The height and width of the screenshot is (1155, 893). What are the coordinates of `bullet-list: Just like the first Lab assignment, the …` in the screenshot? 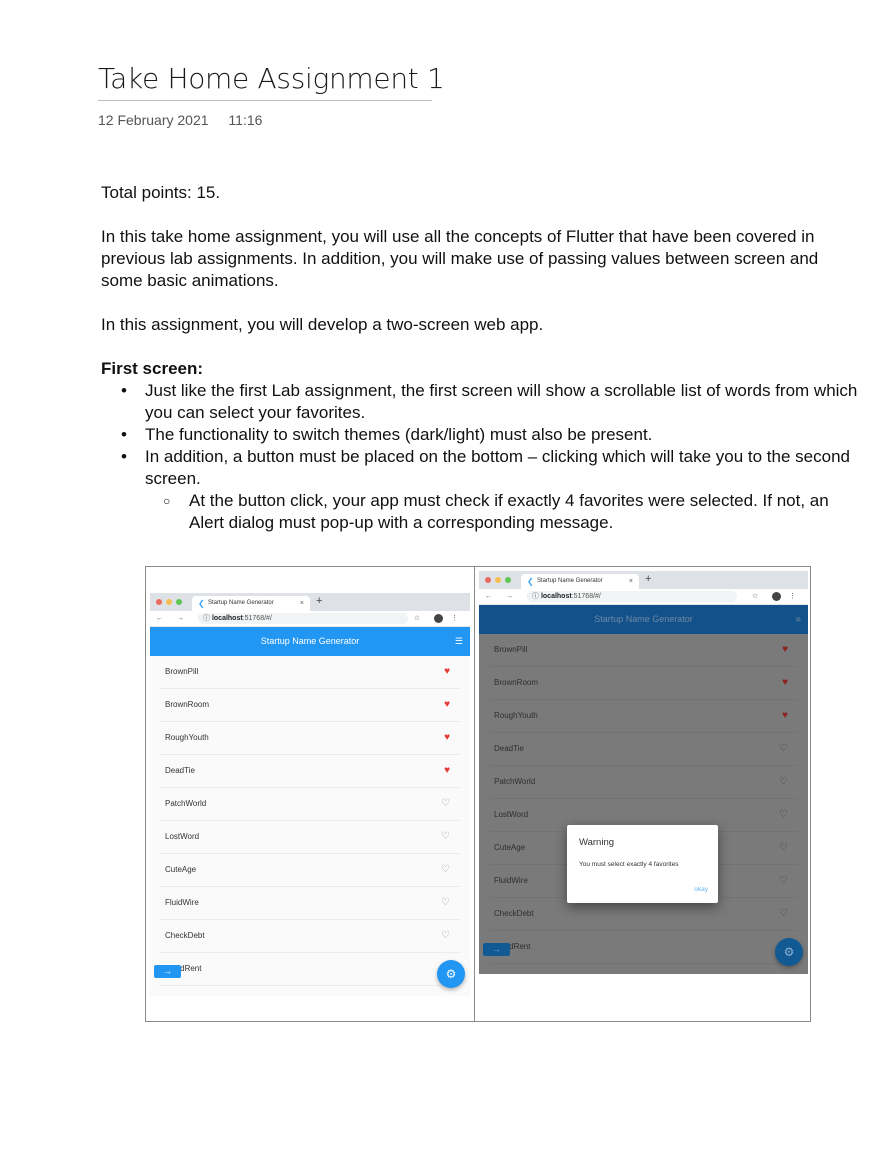 It's located at (481, 457).